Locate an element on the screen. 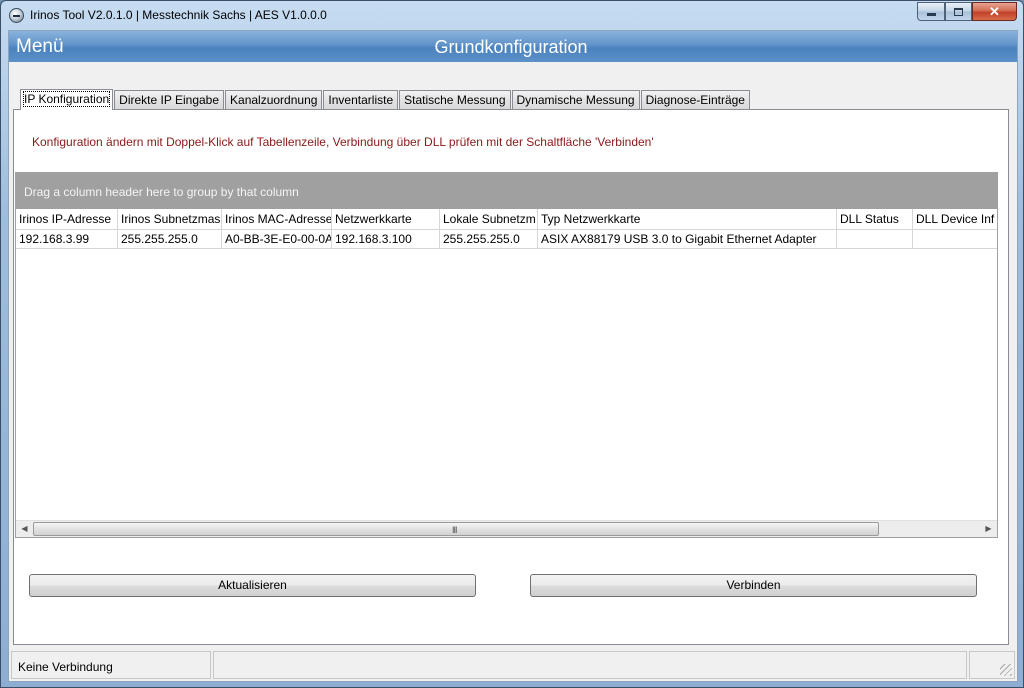  tab-label: IP Konfiguration is located at coordinates (66, 99).